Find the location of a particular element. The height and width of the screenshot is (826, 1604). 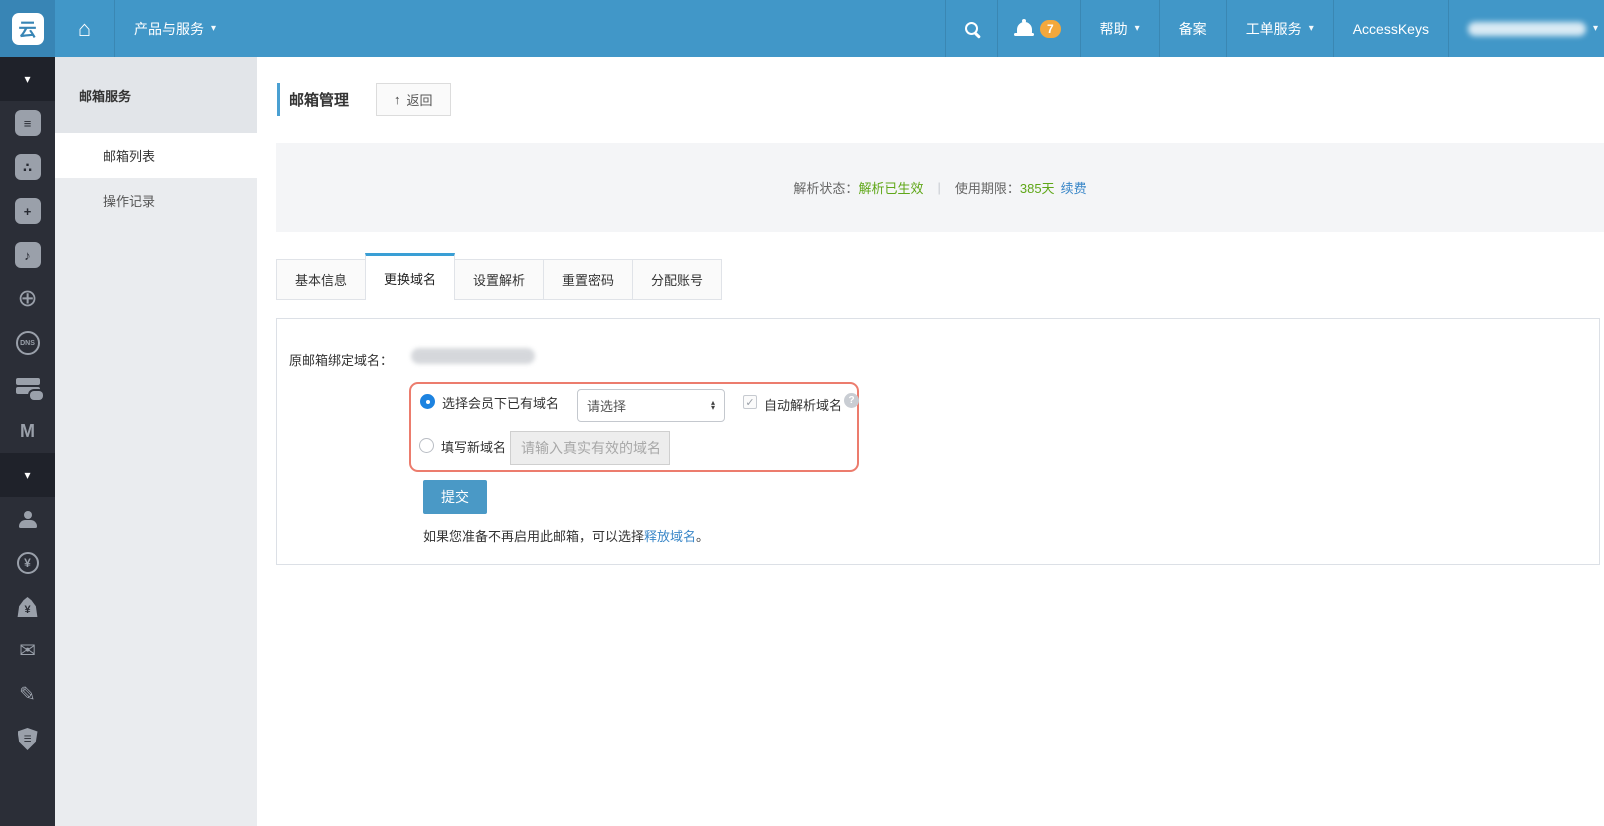

sidebar-item-security: ☰ is located at coordinates (27, 739).